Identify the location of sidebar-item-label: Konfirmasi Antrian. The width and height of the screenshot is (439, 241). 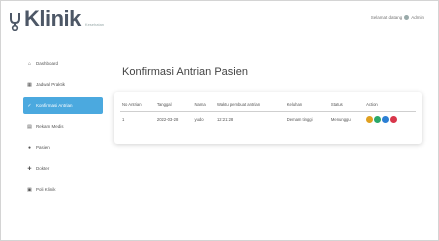
(54, 105).